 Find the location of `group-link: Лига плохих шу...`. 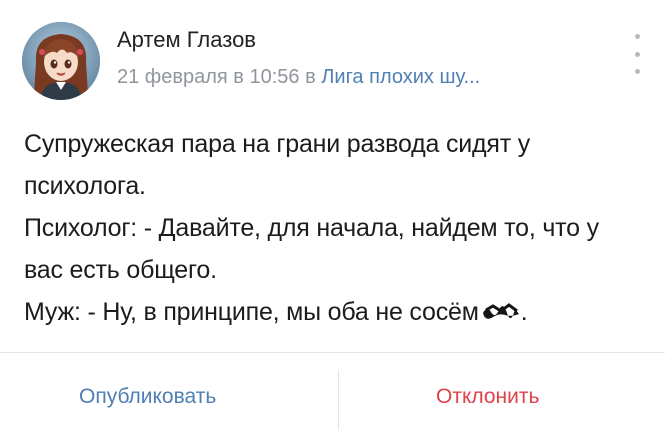

group-link: Лига плохих шу... is located at coordinates (400, 77).